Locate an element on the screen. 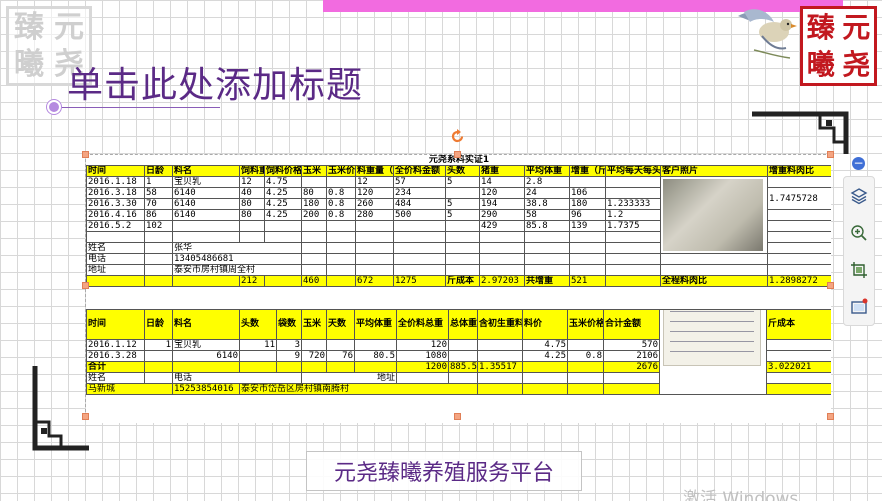 The width and height of the screenshot is (882, 501). table-cell: 570 is located at coordinates (631, 344).